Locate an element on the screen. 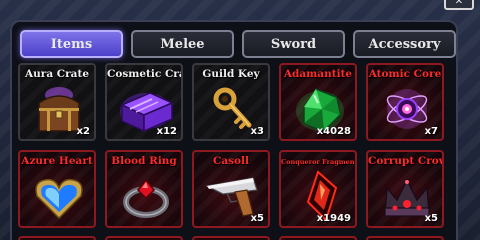 The height and width of the screenshot is (240, 480). item-name: Azure Heart is located at coordinates (57, 161).